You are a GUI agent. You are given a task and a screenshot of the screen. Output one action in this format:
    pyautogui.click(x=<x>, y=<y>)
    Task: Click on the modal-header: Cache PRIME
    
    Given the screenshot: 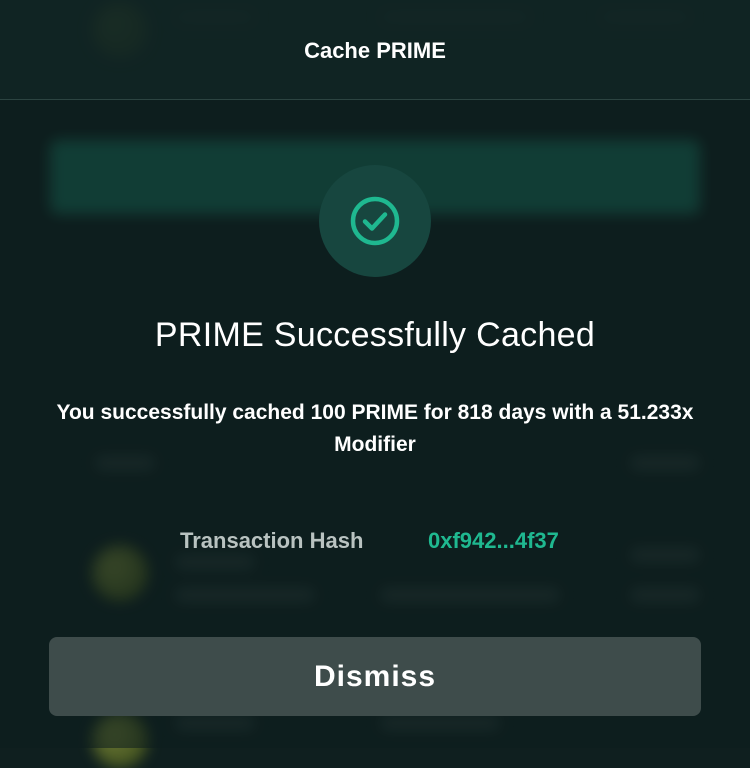 What is the action you would take?
    pyautogui.click(x=375, y=50)
    